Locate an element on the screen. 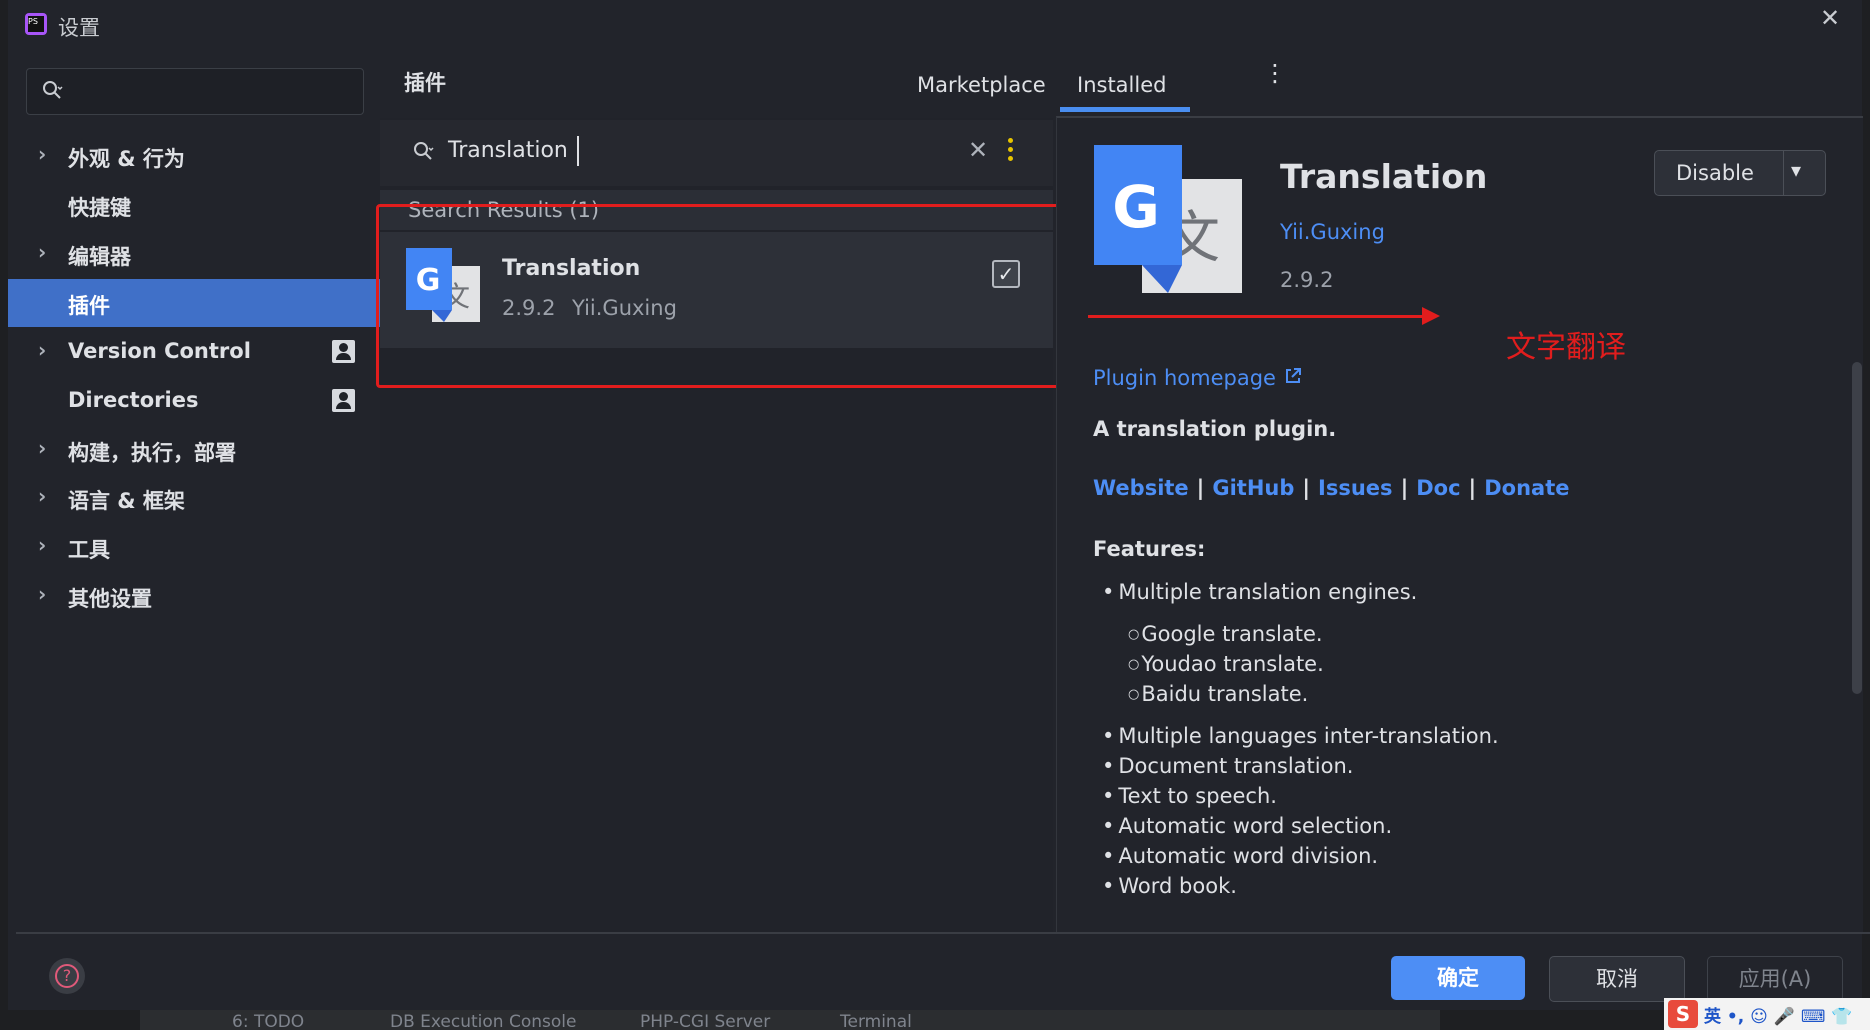 This screenshot has height=1030, width=1870. engine-item: Google translate. is located at coordinates (1225, 634).